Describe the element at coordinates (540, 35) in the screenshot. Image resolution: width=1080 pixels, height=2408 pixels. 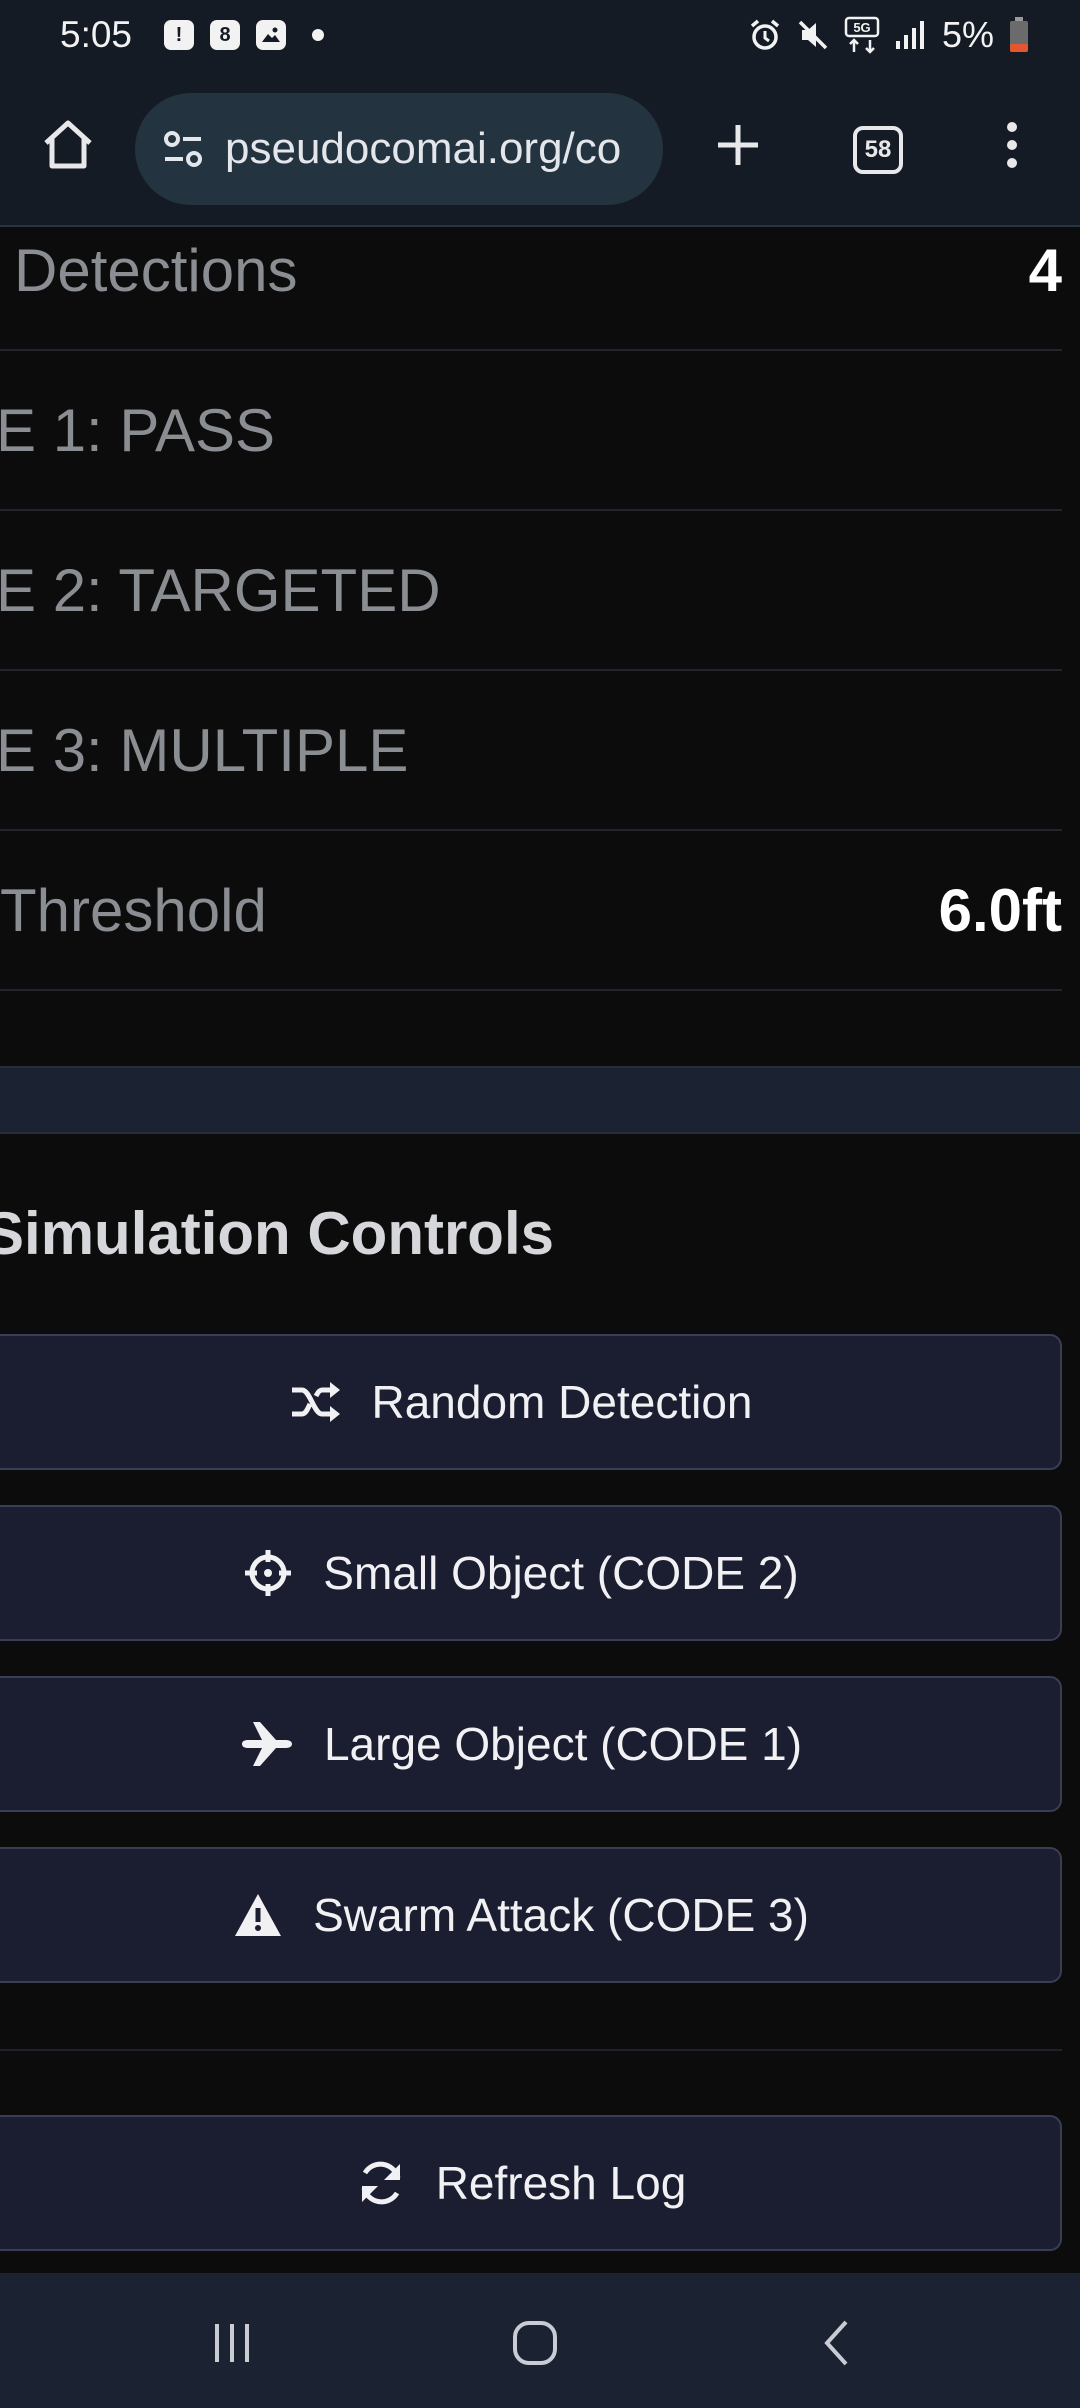
I see `status-bar: 5:05 ! 8 5G 5%` at that location.